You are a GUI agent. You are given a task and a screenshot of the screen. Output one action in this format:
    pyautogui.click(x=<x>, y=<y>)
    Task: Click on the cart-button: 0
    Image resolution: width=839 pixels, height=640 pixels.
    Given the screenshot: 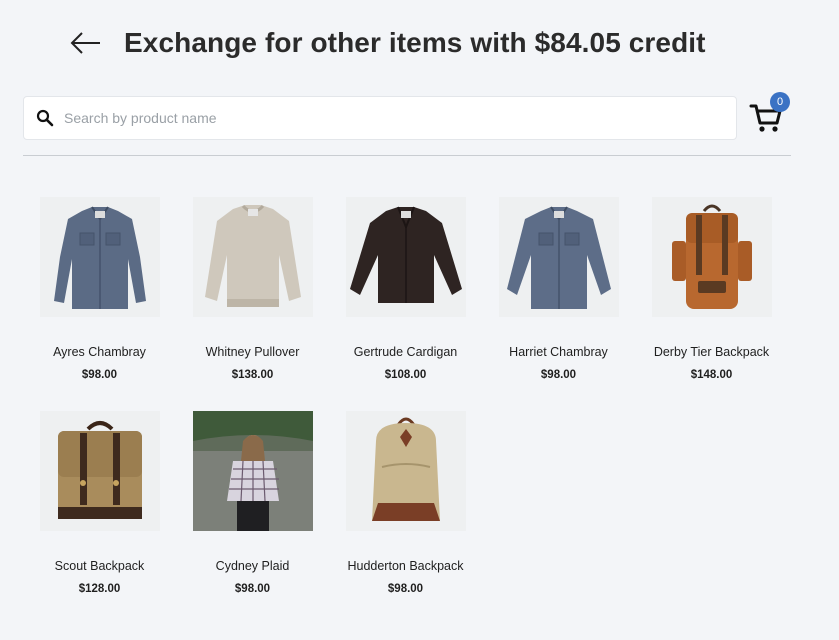 What is the action you would take?
    pyautogui.click(x=770, y=114)
    